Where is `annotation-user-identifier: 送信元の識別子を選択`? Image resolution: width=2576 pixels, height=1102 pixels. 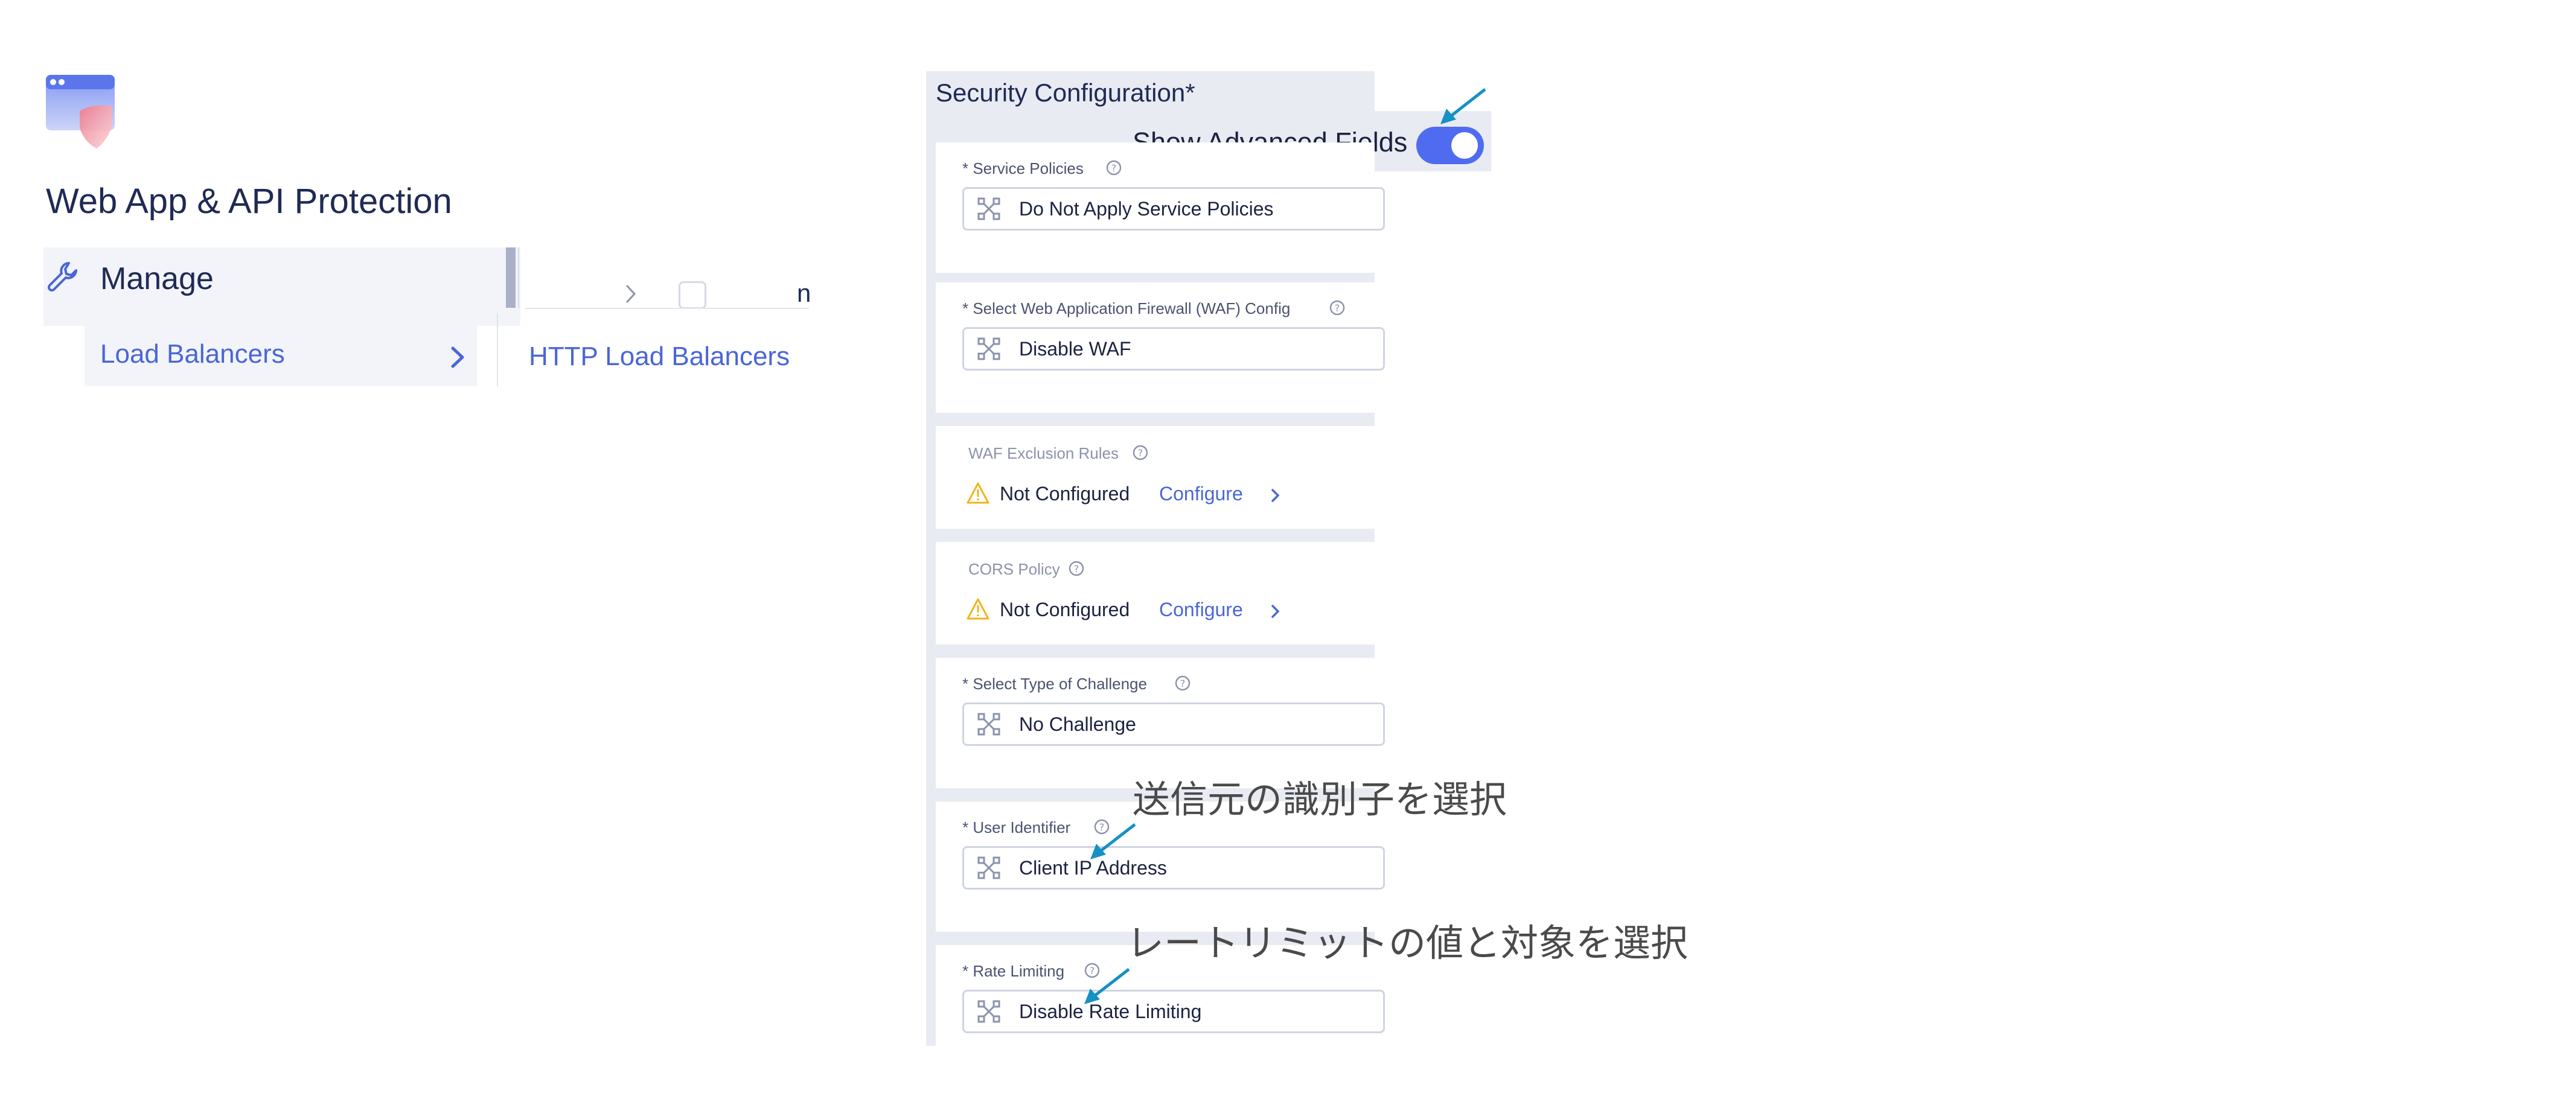 annotation-user-identifier: 送信元の識別子を選択 is located at coordinates (1320, 800).